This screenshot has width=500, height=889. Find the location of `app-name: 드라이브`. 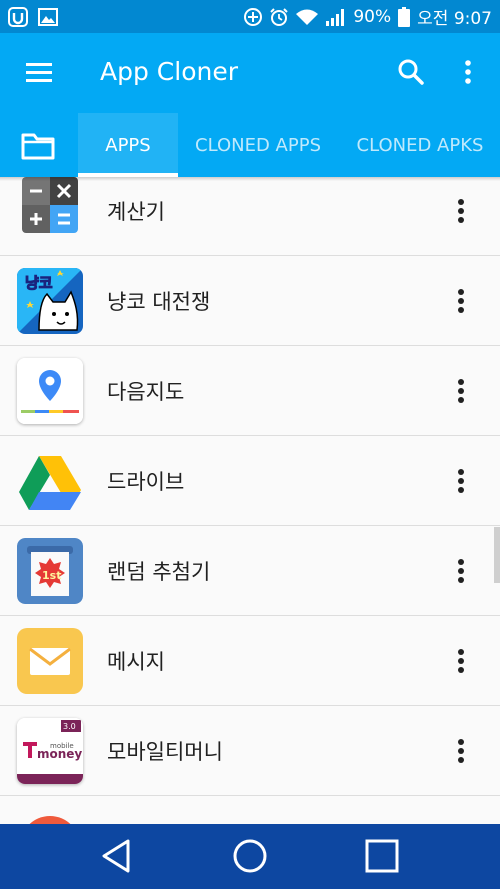

app-name: 드라이브 is located at coordinates (146, 482).